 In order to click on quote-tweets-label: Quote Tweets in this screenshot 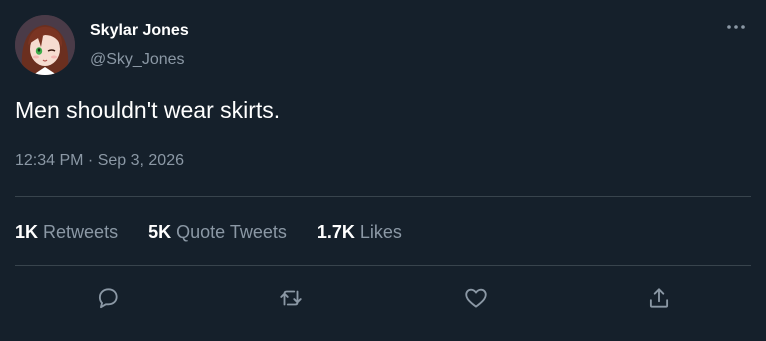, I will do `click(231, 232)`.